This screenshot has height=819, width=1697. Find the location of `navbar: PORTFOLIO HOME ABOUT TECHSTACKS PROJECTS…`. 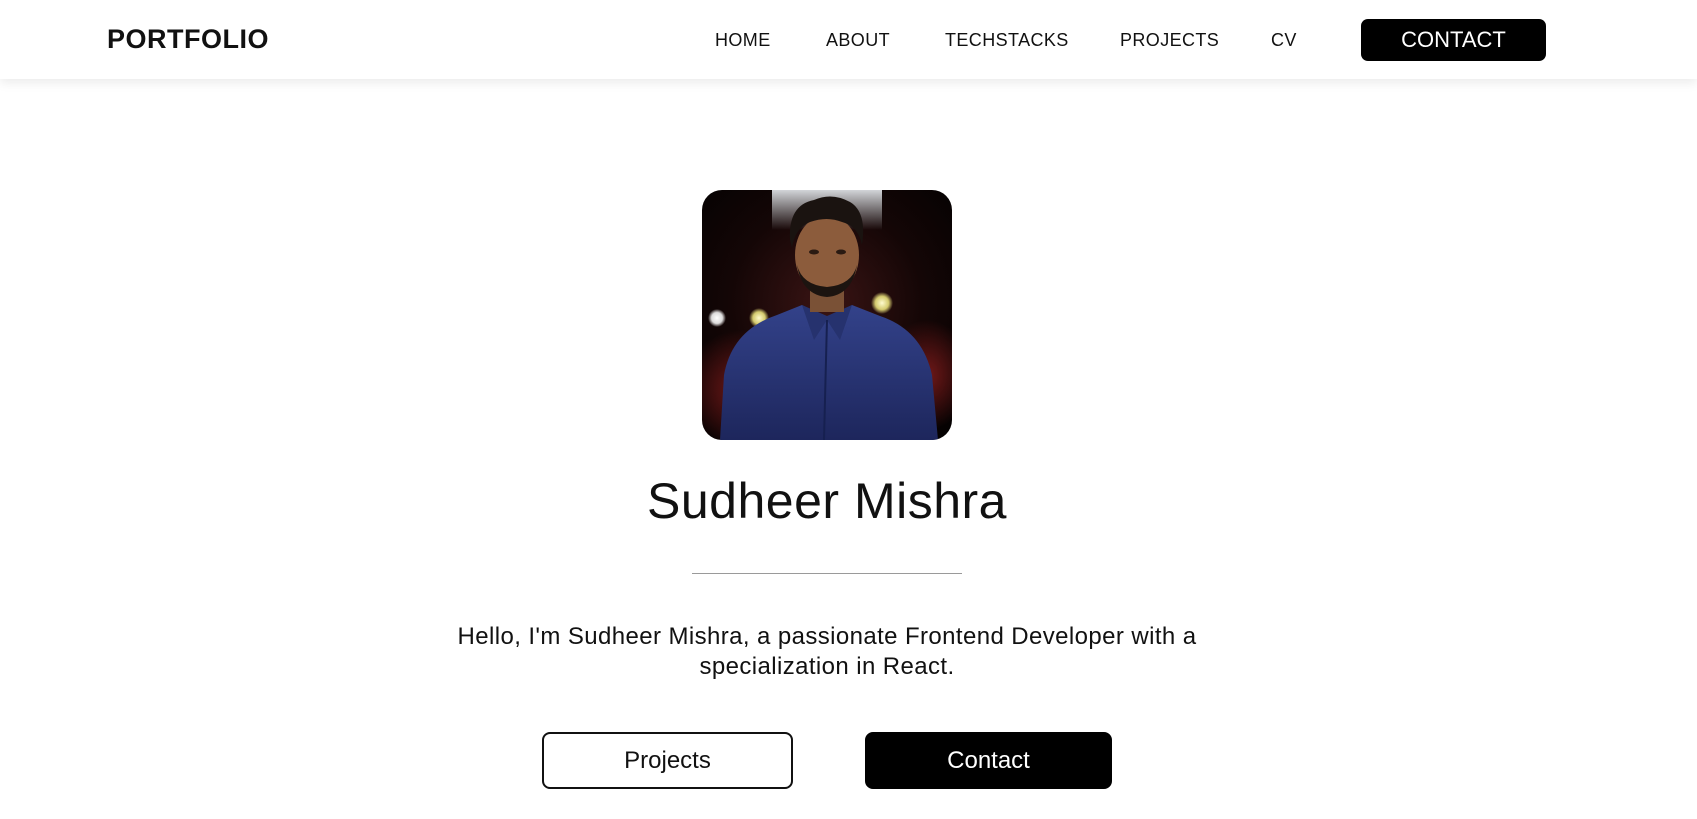

navbar: PORTFOLIO HOME ABOUT TECHSTACKS PROJECTS… is located at coordinates (848, 39).